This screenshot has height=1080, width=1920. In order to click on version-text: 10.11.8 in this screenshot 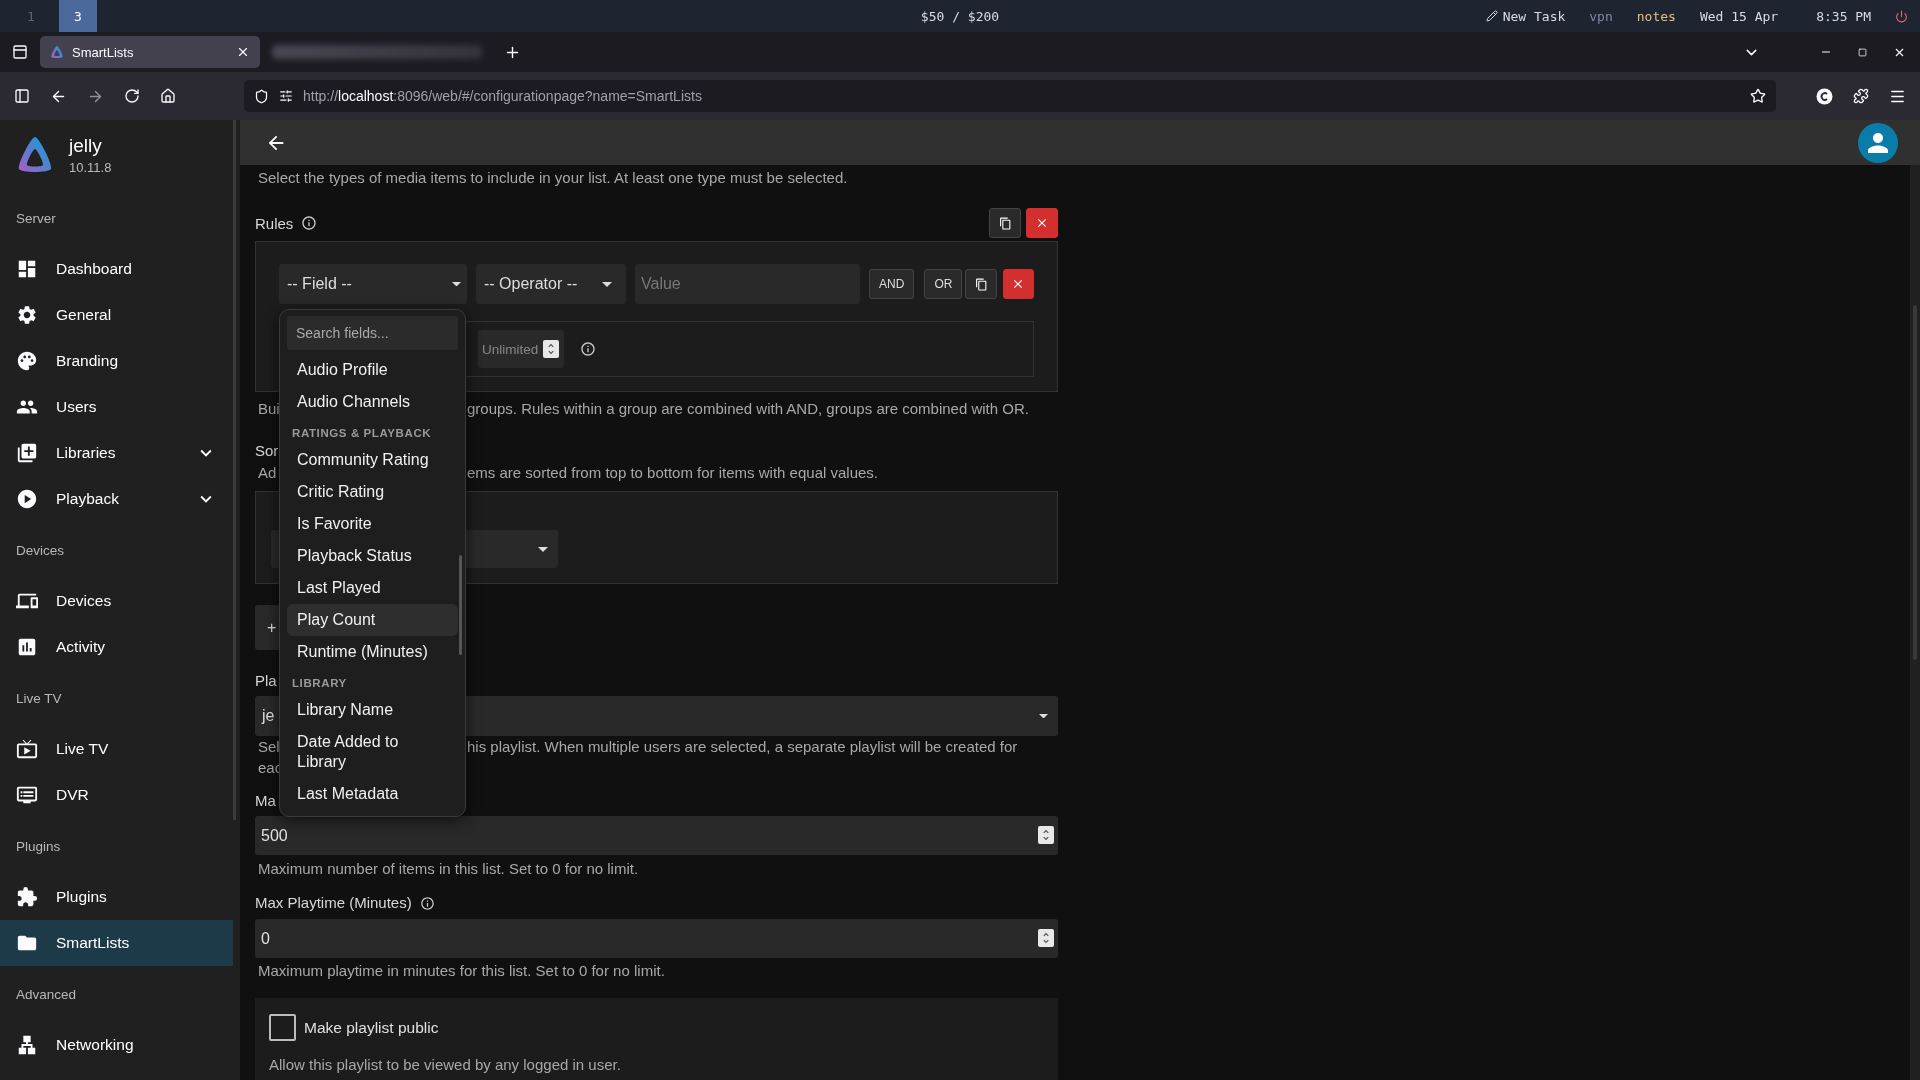, I will do `click(90, 167)`.